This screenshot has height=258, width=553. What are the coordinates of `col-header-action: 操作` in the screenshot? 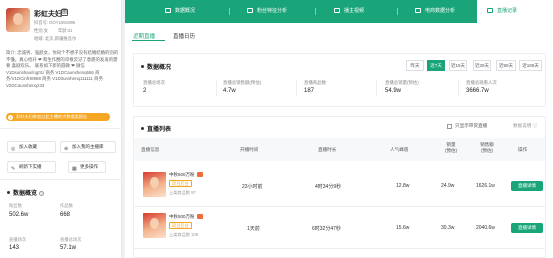 It's located at (523, 149).